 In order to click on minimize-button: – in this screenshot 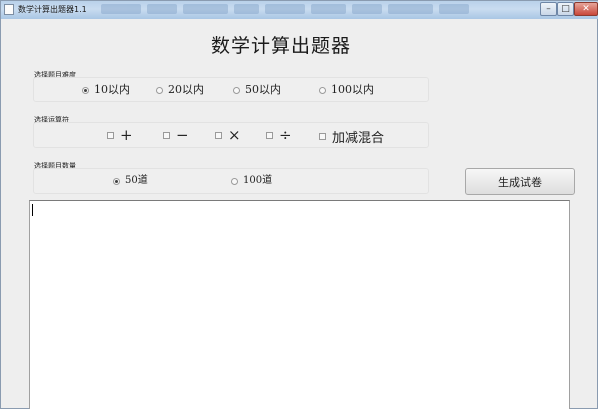, I will do `click(548, 9)`.